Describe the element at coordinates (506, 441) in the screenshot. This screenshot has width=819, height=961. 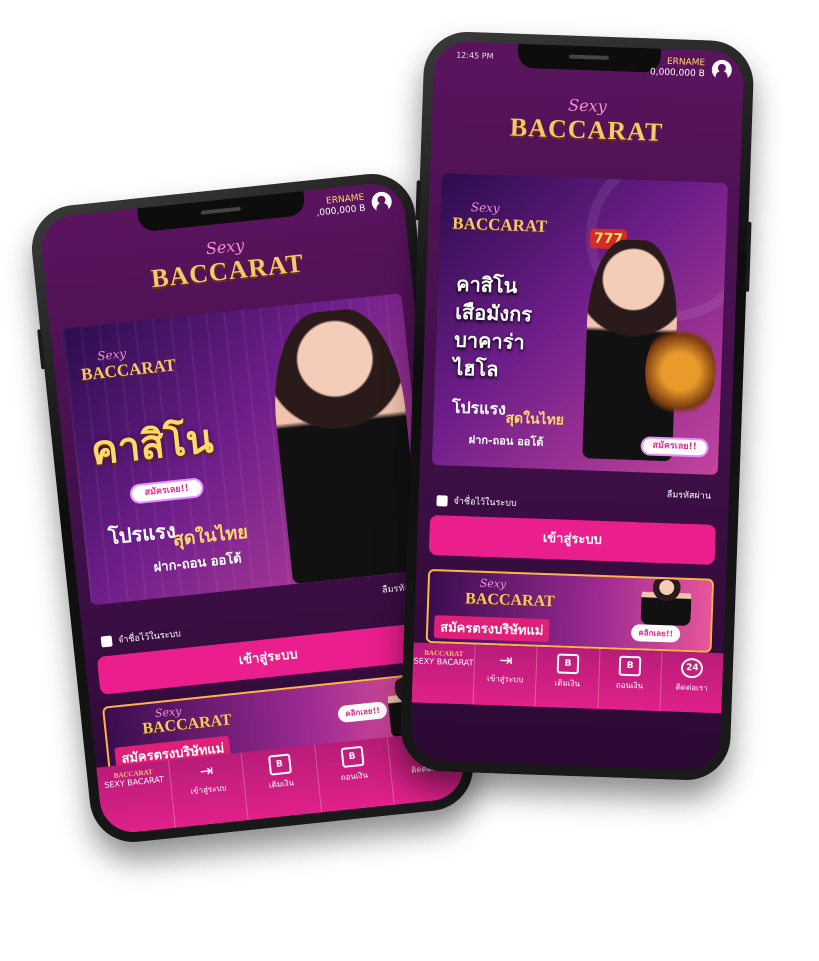
I see `promo-line-3: ฝาก-ถอน ออโต้` at that location.